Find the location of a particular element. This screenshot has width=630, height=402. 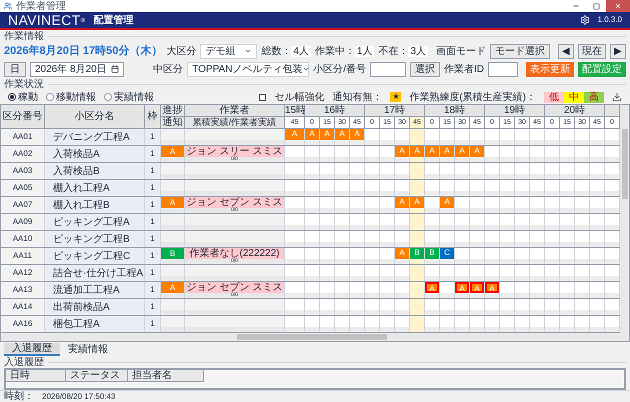

select-button: 選択 is located at coordinates (425, 69).